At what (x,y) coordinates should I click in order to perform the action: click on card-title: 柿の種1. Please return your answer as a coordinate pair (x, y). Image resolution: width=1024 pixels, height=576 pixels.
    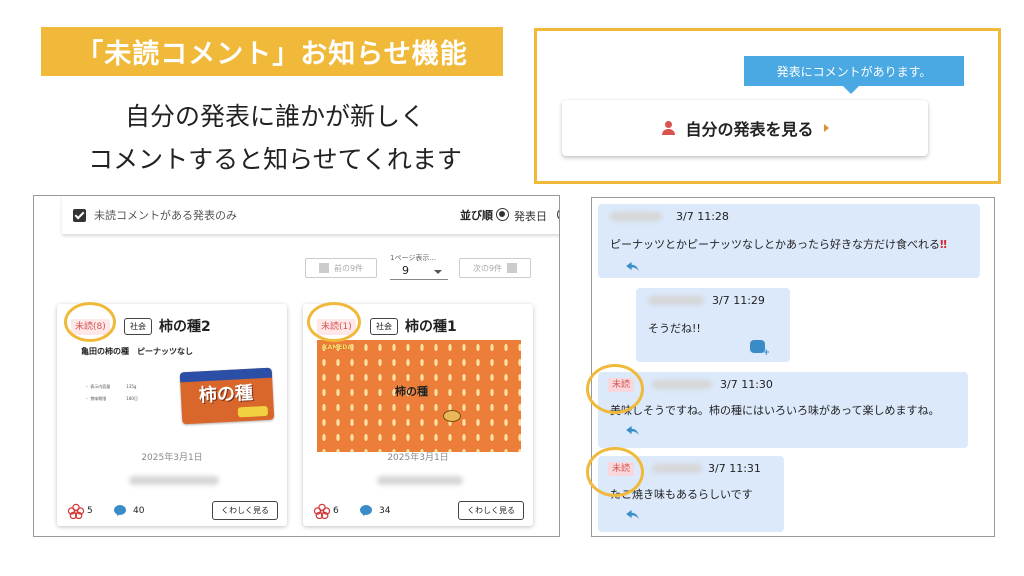
    Looking at the image, I should click on (431, 327).